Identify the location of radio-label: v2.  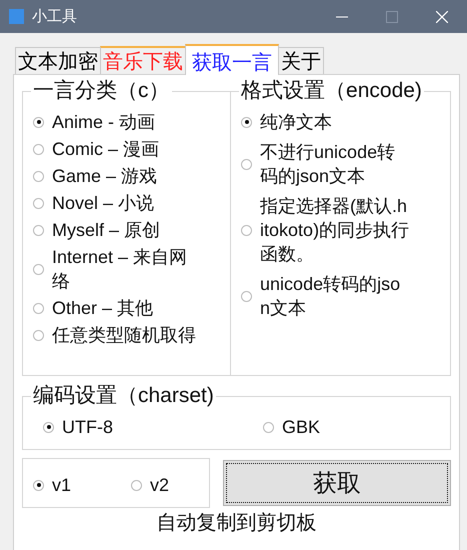
(160, 485).